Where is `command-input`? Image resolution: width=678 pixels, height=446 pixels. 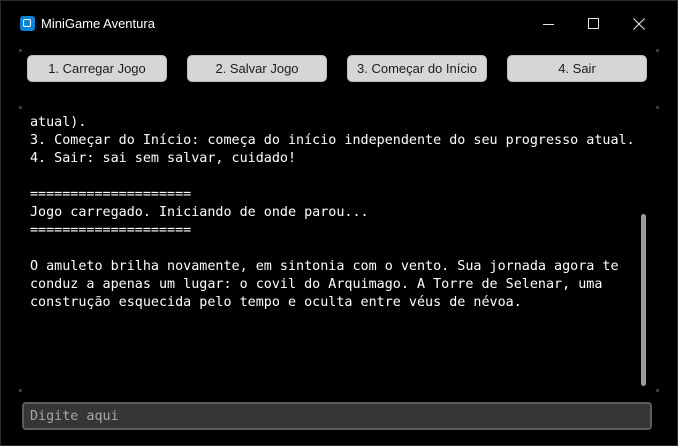 command-input is located at coordinates (337, 416).